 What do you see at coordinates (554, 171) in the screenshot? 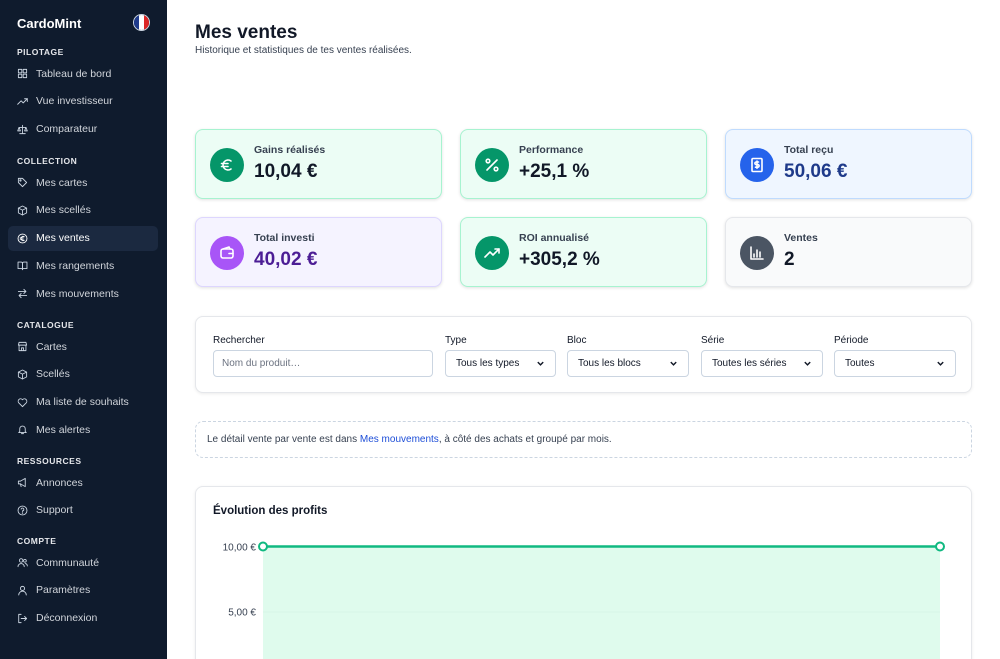
I see `stat-value: +25,1 %` at bounding box center [554, 171].